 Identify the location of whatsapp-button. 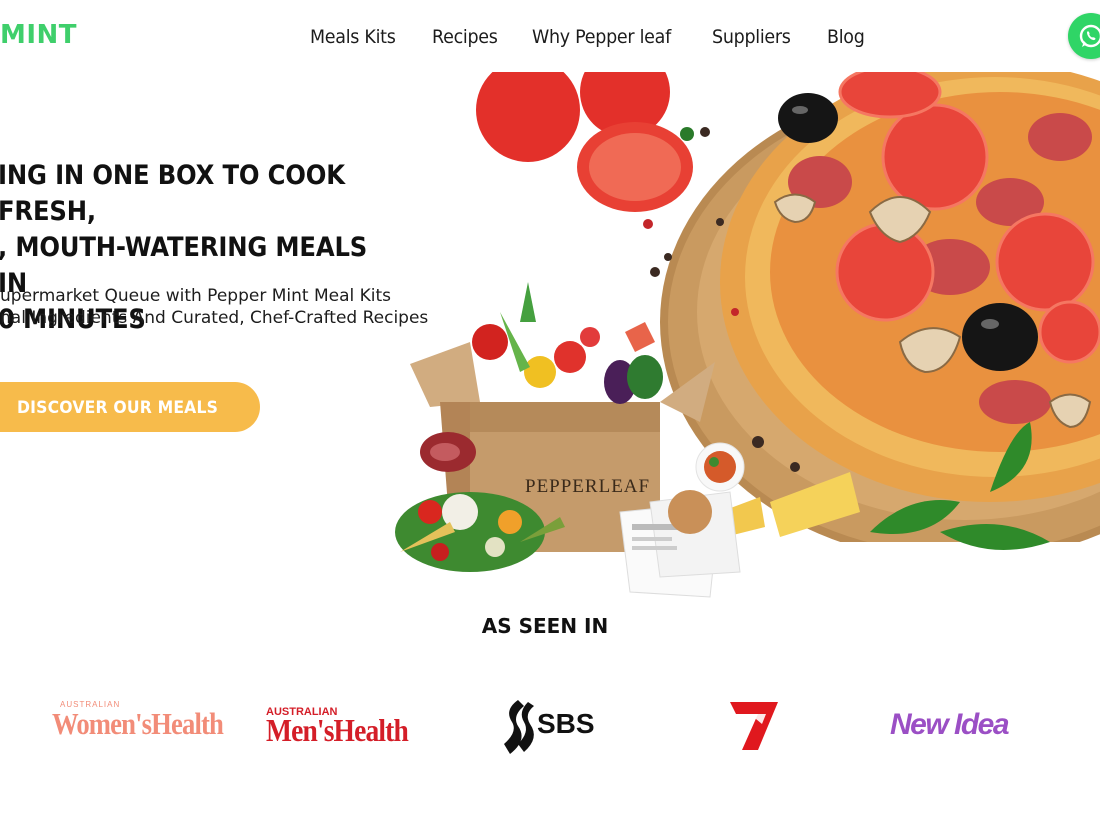
(1084, 36).